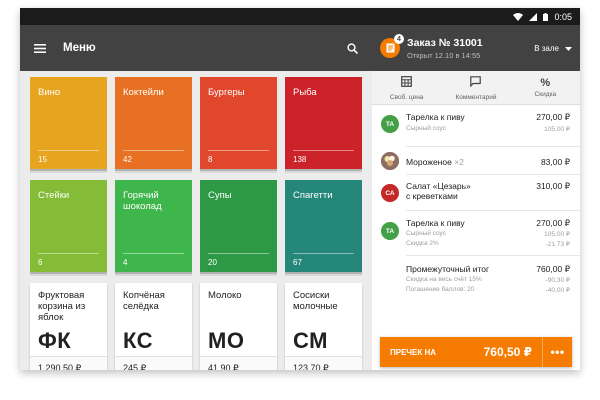 This screenshot has width=600, height=400. I want to click on category-count: 6, so click(40, 262).